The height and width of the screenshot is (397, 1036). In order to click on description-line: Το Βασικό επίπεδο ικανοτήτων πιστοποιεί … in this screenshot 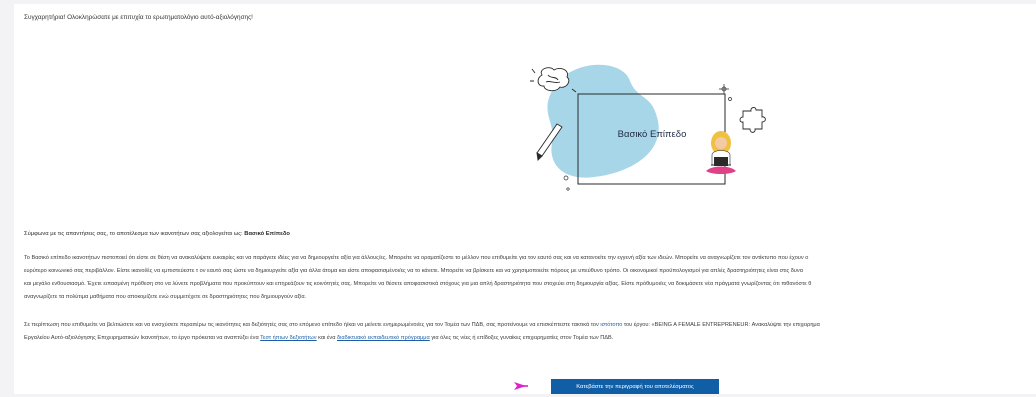, I will do `click(416, 258)`.